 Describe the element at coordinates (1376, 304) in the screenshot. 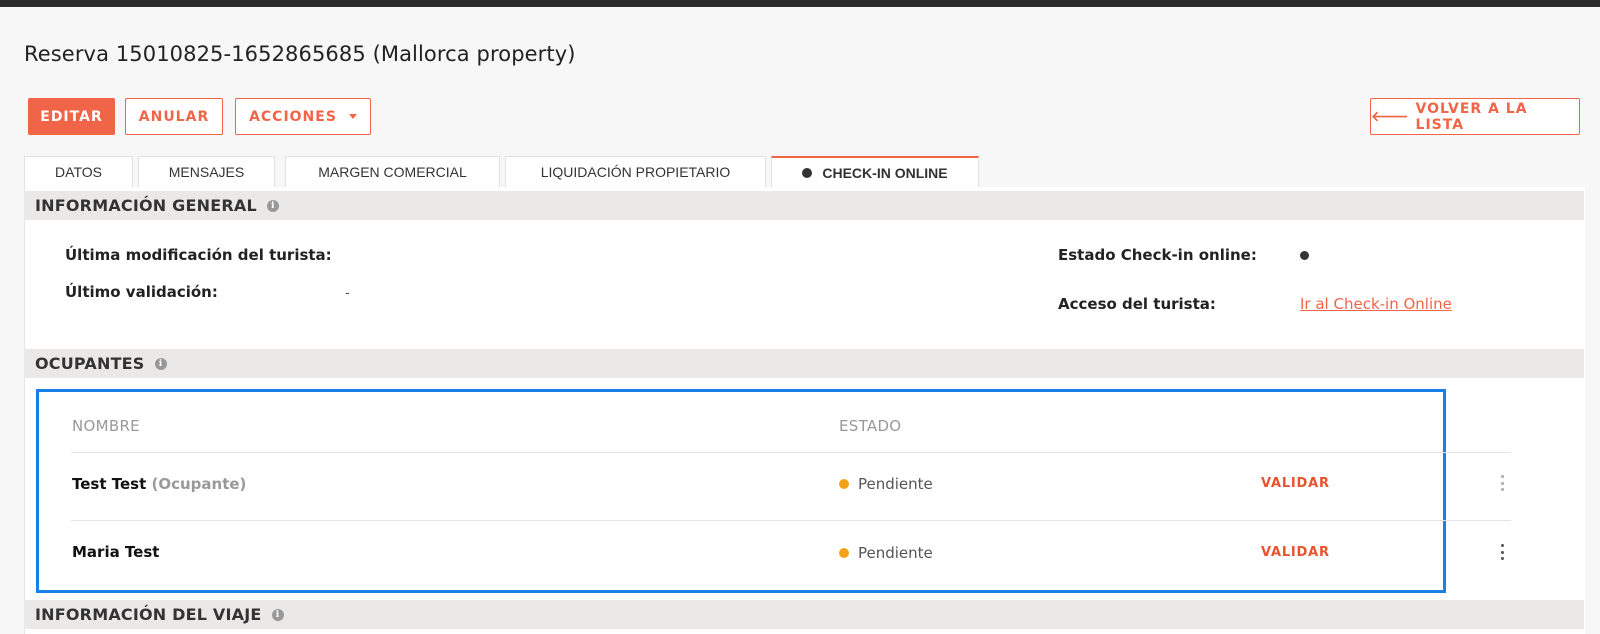

I see `checkin-online-link: Ir al Check-in Online` at that location.